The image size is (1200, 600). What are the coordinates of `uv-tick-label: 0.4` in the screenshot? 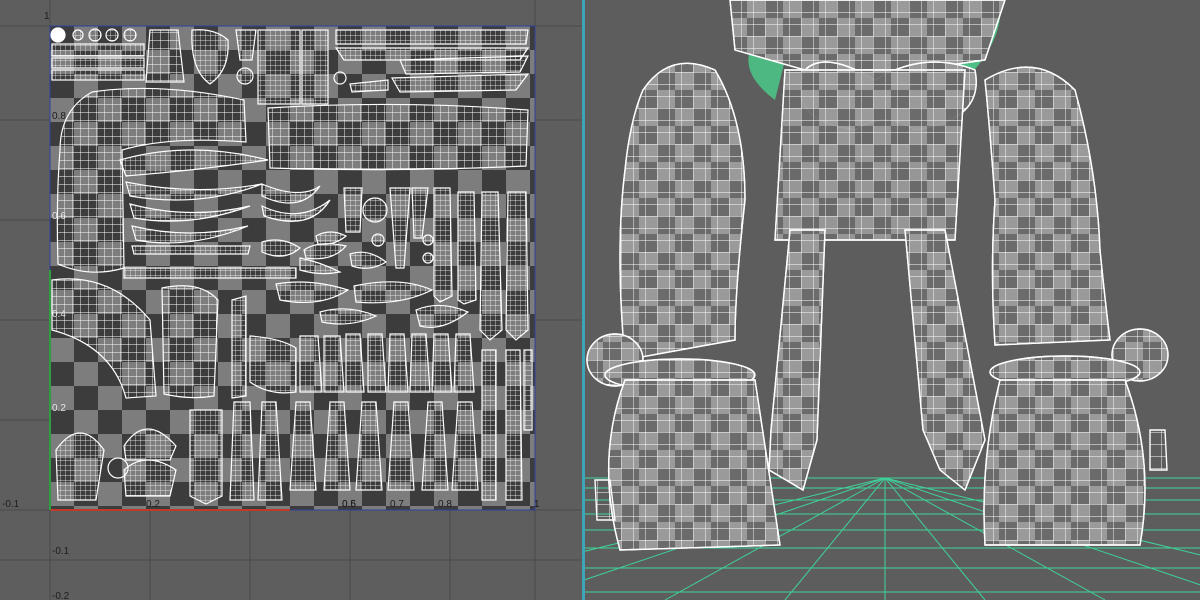 It's located at (59, 314).